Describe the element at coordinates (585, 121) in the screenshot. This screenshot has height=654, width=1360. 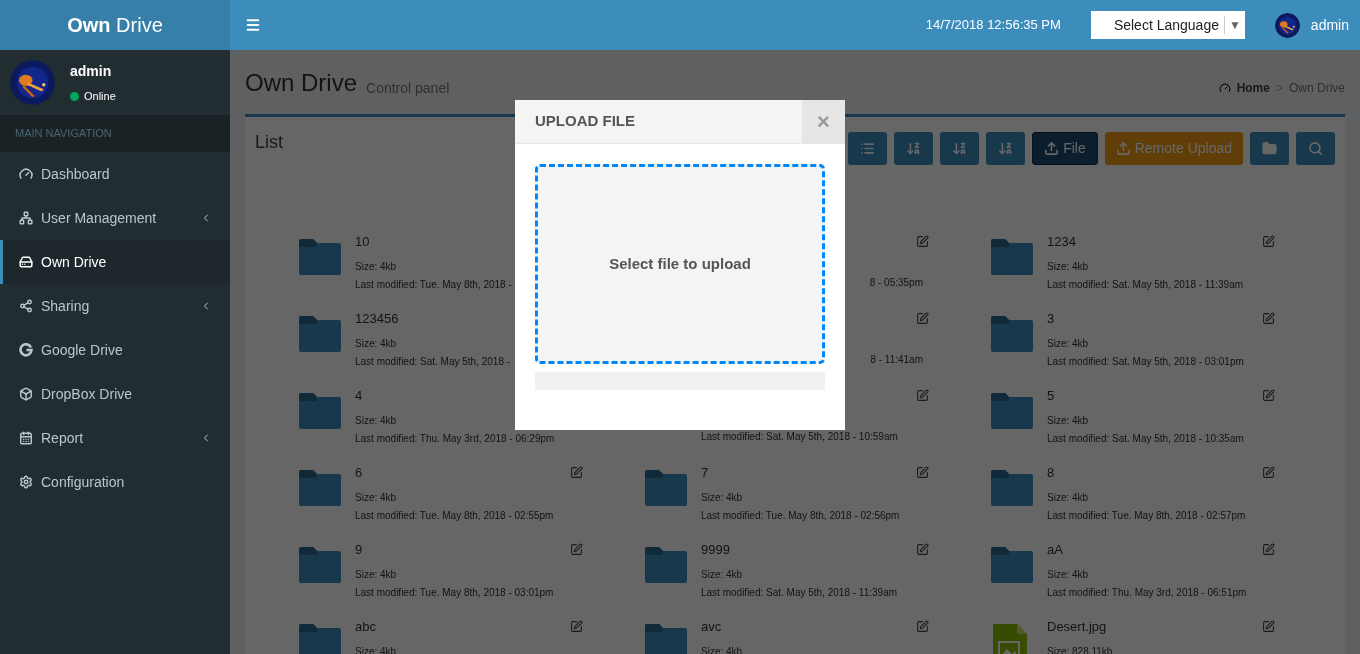
I see `dialog-title: UPLOAD FILE` at that location.